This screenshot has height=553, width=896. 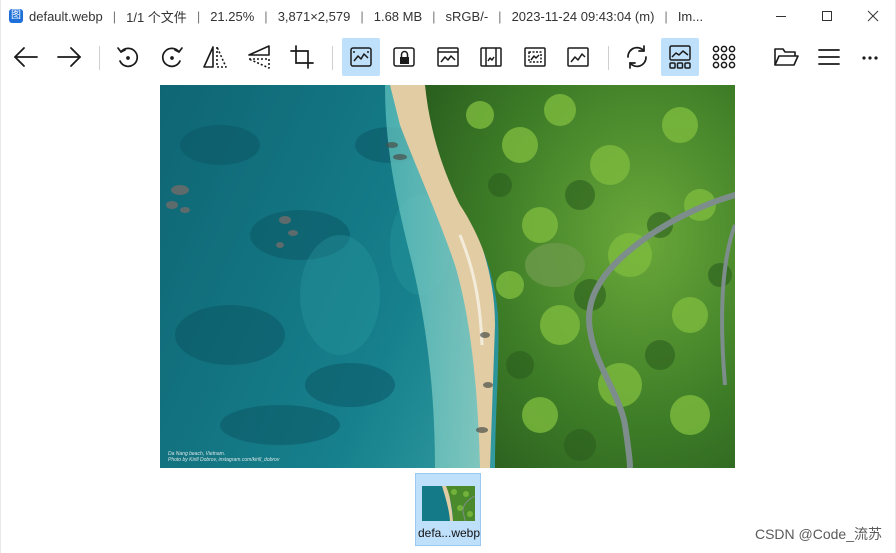 I want to click on grid-icon, so click(x=724, y=57).